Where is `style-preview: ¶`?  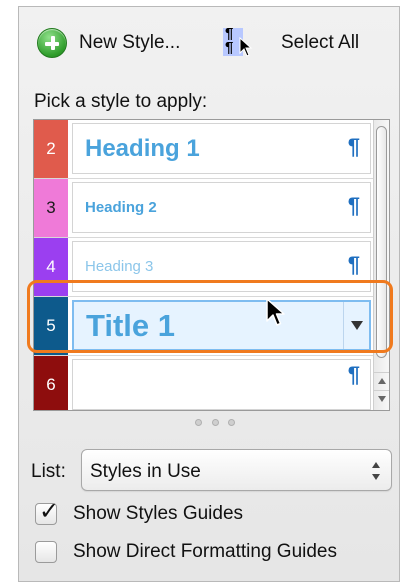 style-preview: ¶ is located at coordinates (221, 384).